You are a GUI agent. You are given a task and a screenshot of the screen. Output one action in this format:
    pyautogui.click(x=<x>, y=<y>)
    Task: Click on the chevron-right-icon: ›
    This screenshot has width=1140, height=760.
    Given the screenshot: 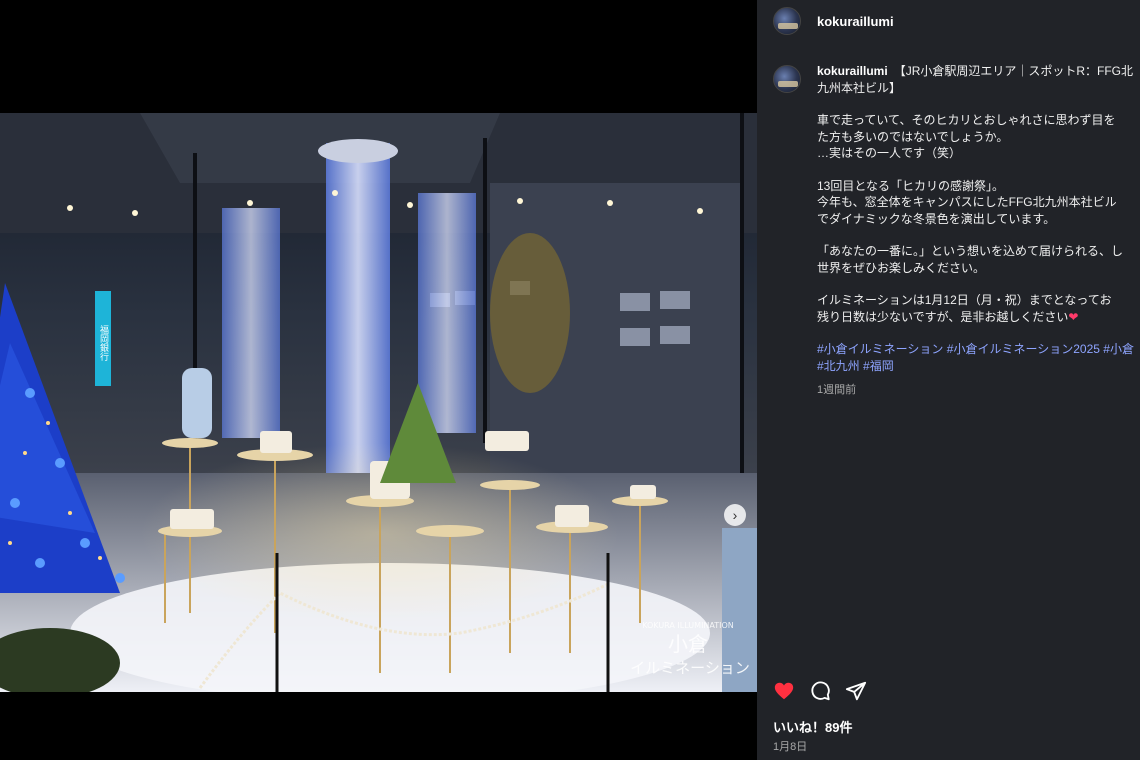 What is the action you would take?
    pyautogui.click(x=735, y=515)
    